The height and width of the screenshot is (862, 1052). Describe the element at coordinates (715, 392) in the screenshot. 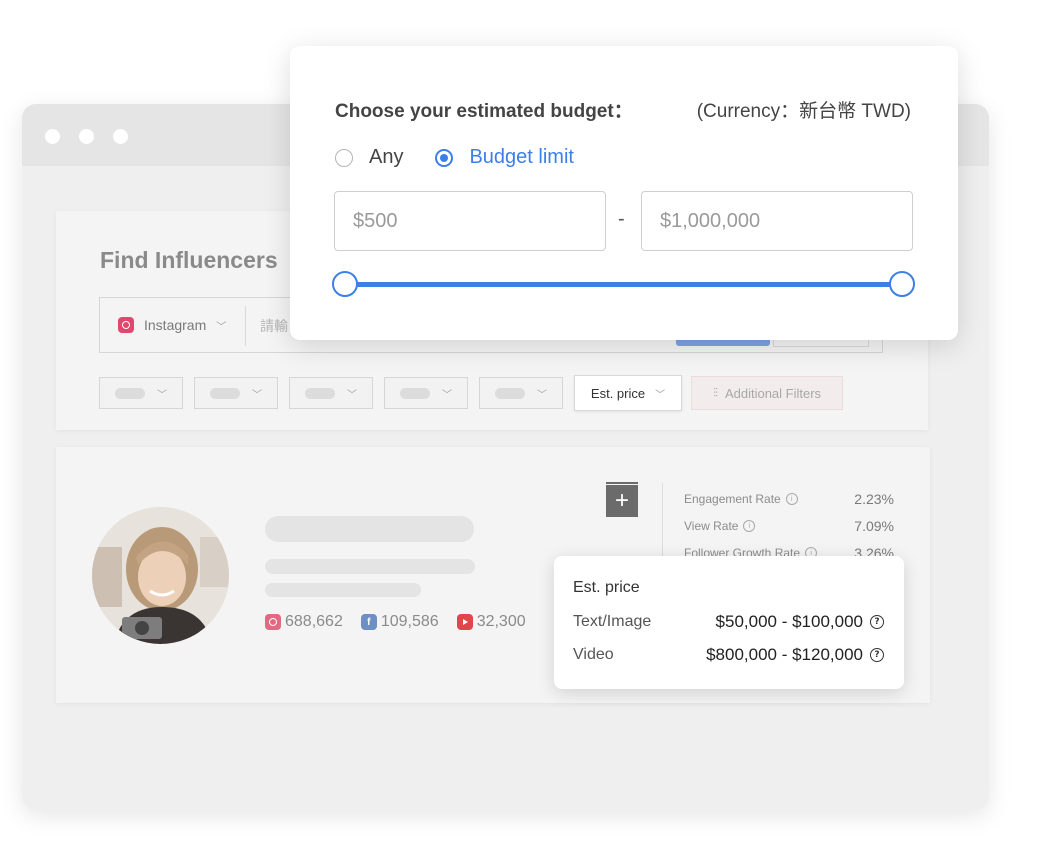

I see `sliders-icon: ⫶⫶` at that location.